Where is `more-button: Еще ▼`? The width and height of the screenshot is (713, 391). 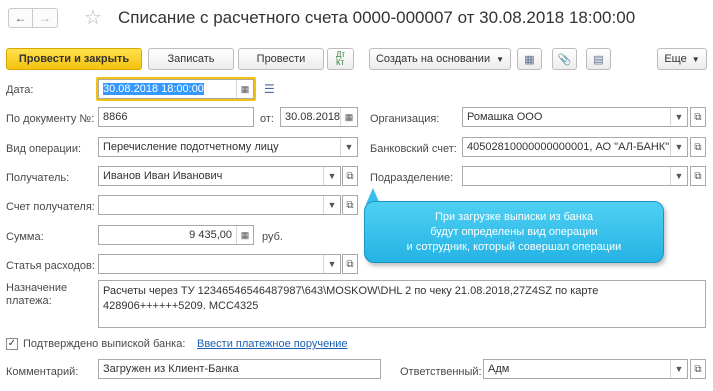
more-button: Еще ▼ is located at coordinates (682, 59).